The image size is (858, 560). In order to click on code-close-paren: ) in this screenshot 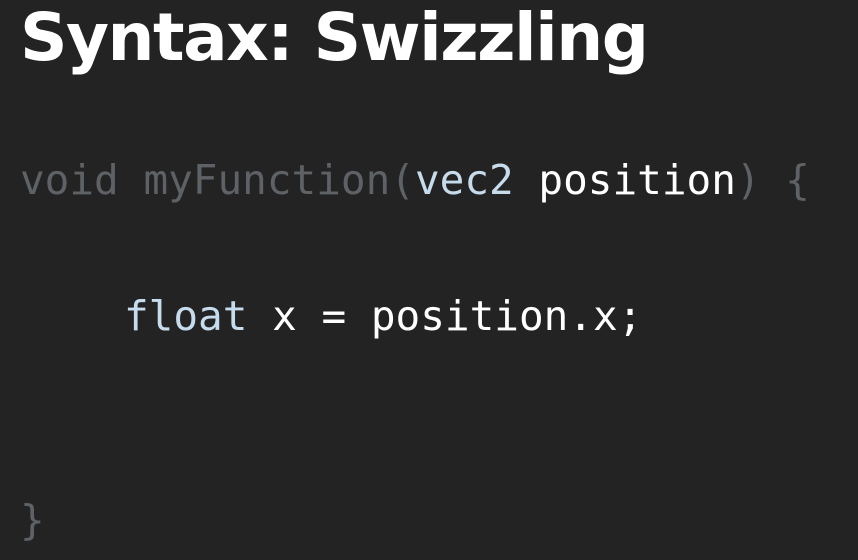, I will do `click(748, 180)`.